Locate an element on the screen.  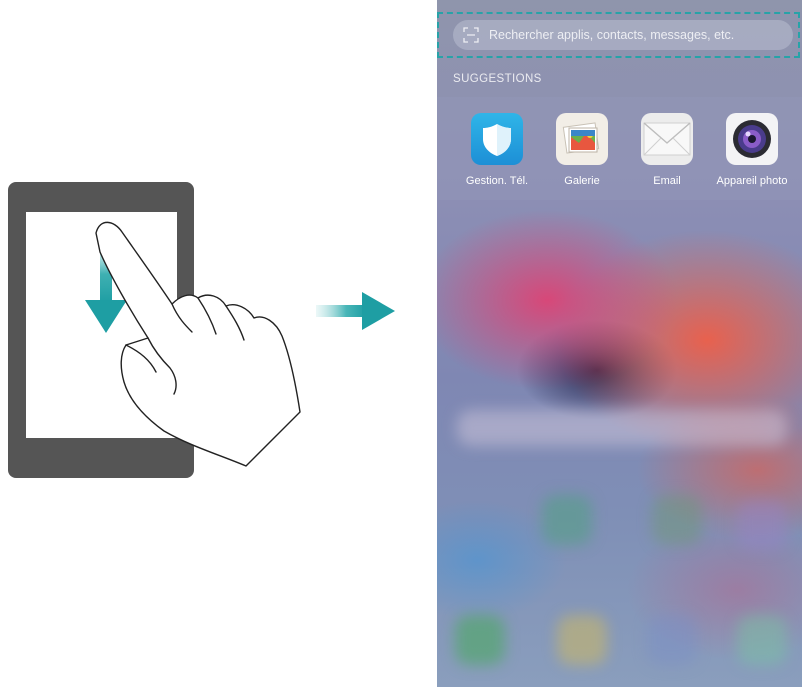
suggested-app-camera: Appareil photo is located at coordinates (752, 150).